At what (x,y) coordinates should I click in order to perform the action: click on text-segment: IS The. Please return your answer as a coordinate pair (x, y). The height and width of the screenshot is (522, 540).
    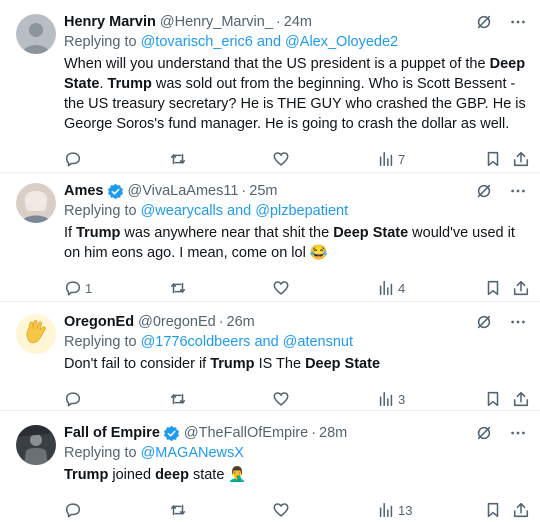
    Looking at the image, I should click on (280, 364).